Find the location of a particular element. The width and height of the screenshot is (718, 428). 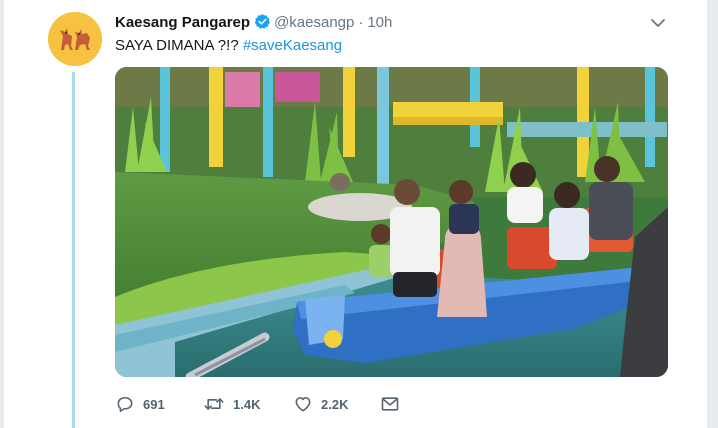

avatar-drawing is located at coordinates (75, 39).